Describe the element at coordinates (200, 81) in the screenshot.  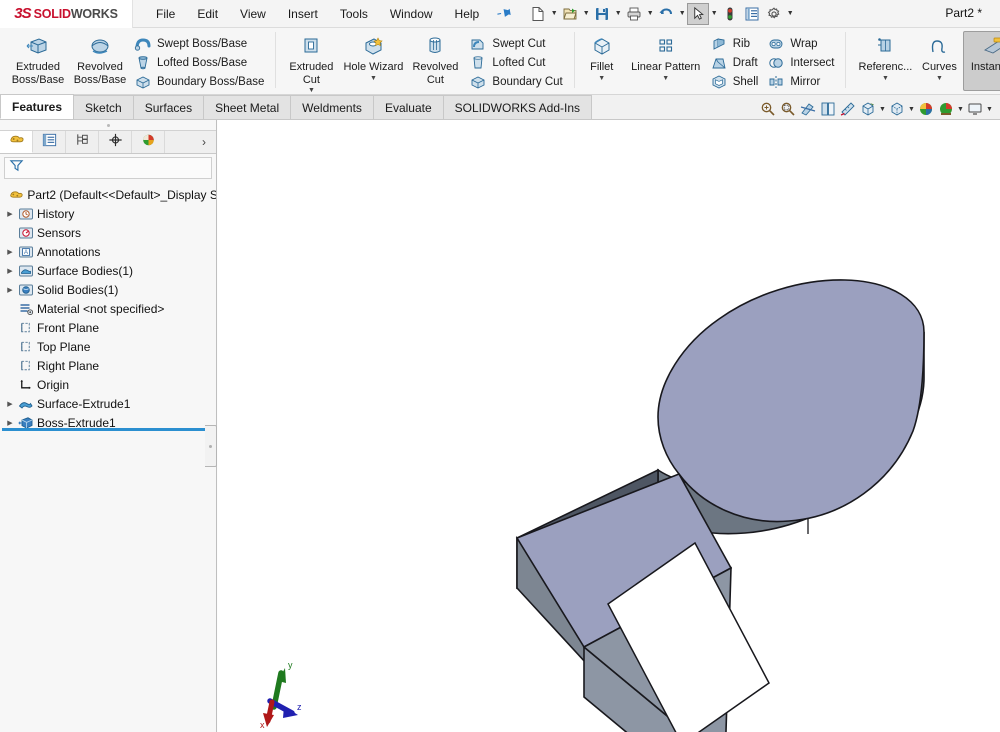
I see `boundary-boss-base-button: Boundary Boss/Base` at that location.